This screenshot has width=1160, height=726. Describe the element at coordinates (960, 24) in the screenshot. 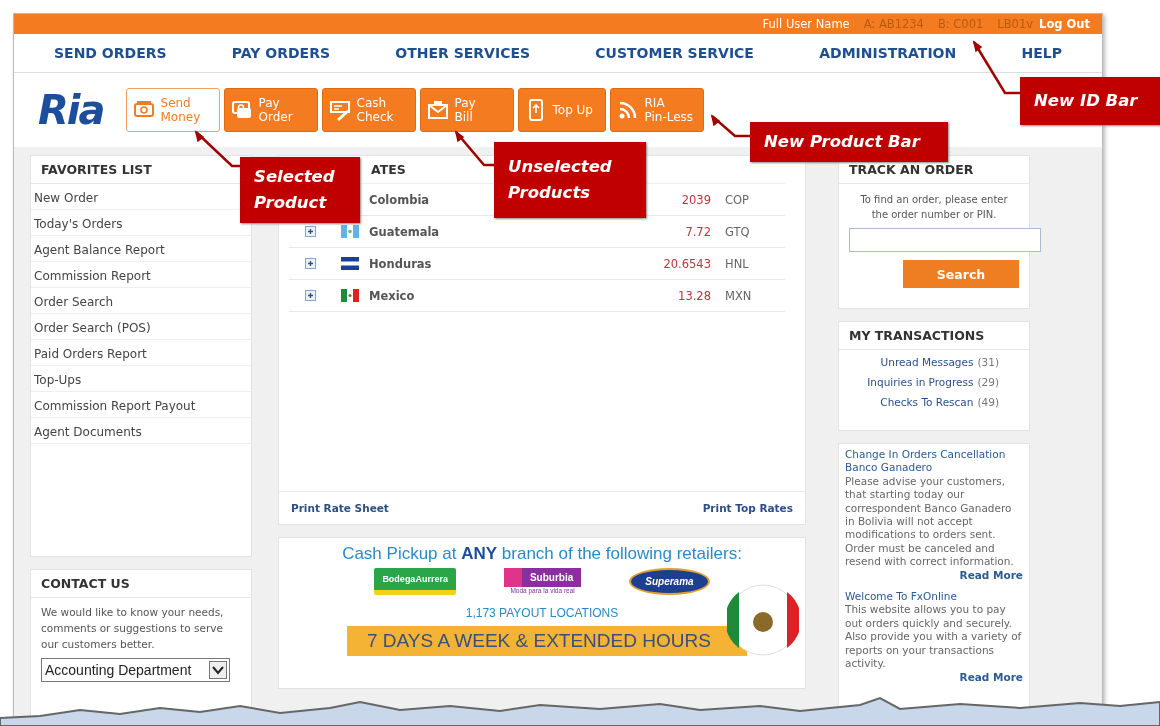

I see `id-label: B: C001` at that location.